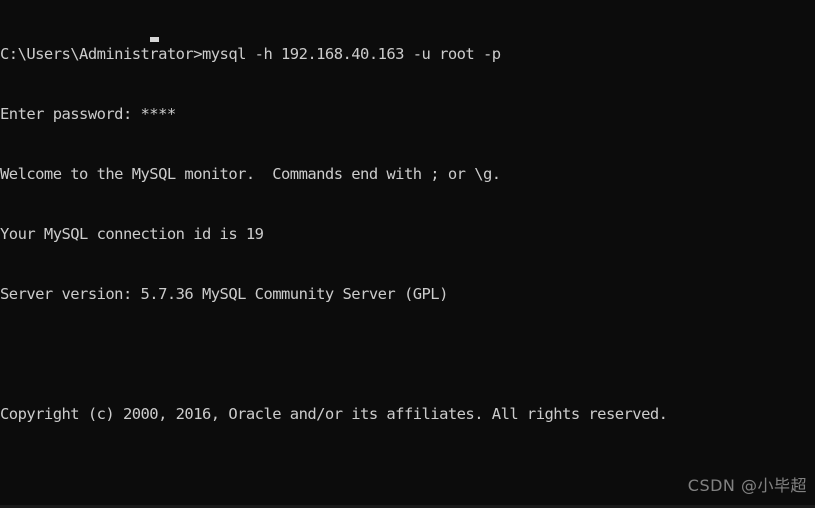  I want to click on terminal-line-password-prompt: Enter password: ****, so click(88, 114).